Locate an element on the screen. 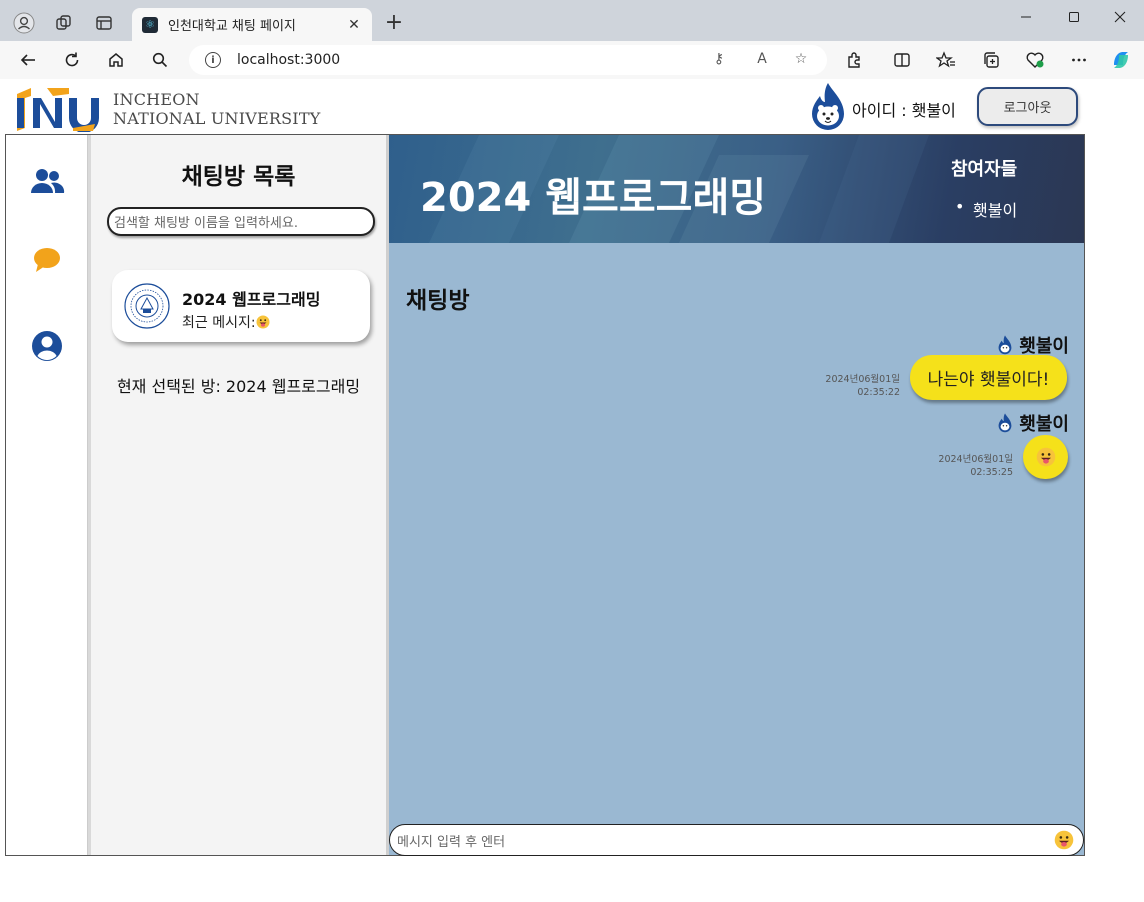 The height and width of the screenshot is (902, 1144). message-time: 02:35:25 is located at coordinates (991, 472).